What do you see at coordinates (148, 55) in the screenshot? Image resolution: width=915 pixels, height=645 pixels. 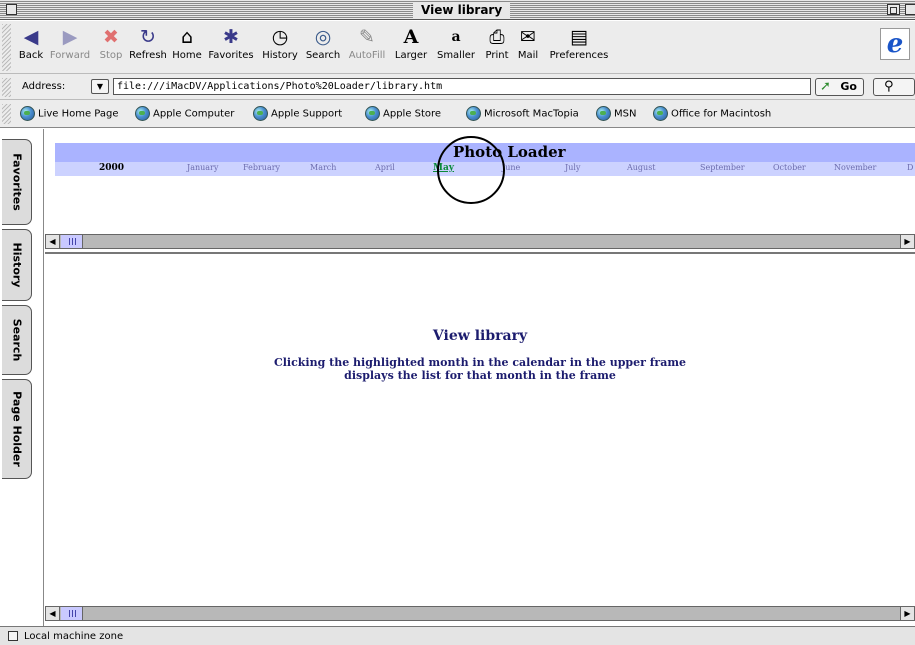 I see `refresh-label: Refresh` at bounding box center [148, 55].